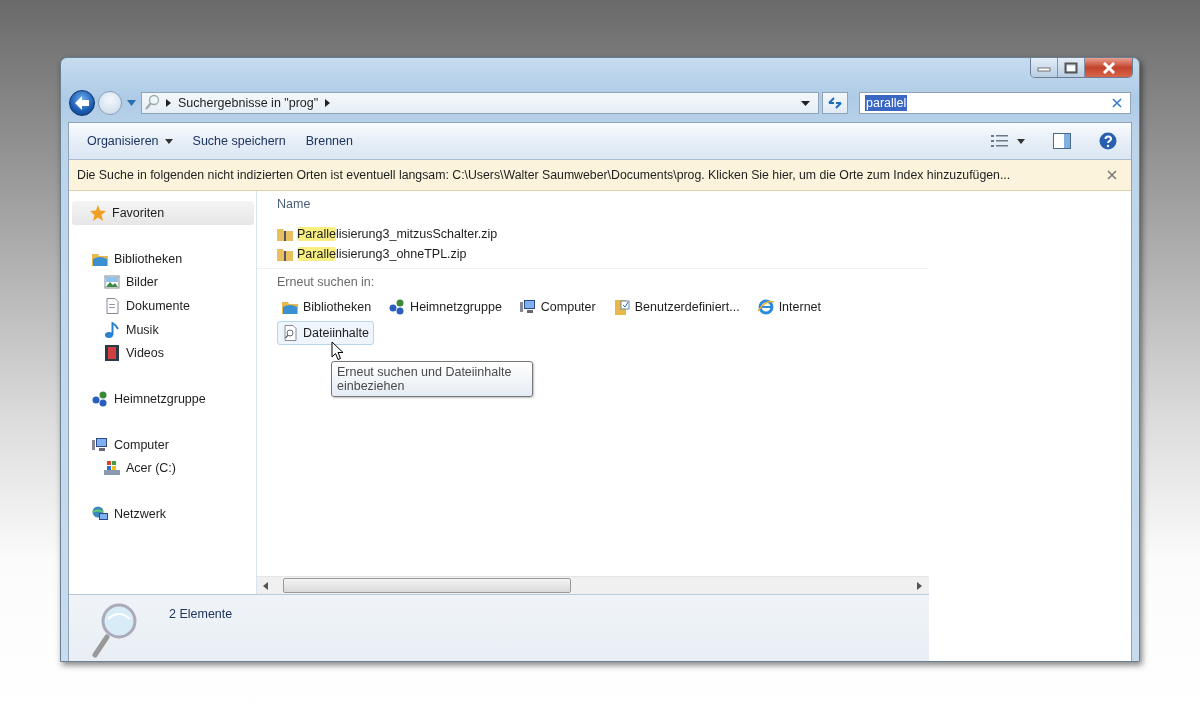 Image resolution: width=1200 pixels, height=720 pixels. I want to click on navigation-item: Bilder, so click(164, 282).